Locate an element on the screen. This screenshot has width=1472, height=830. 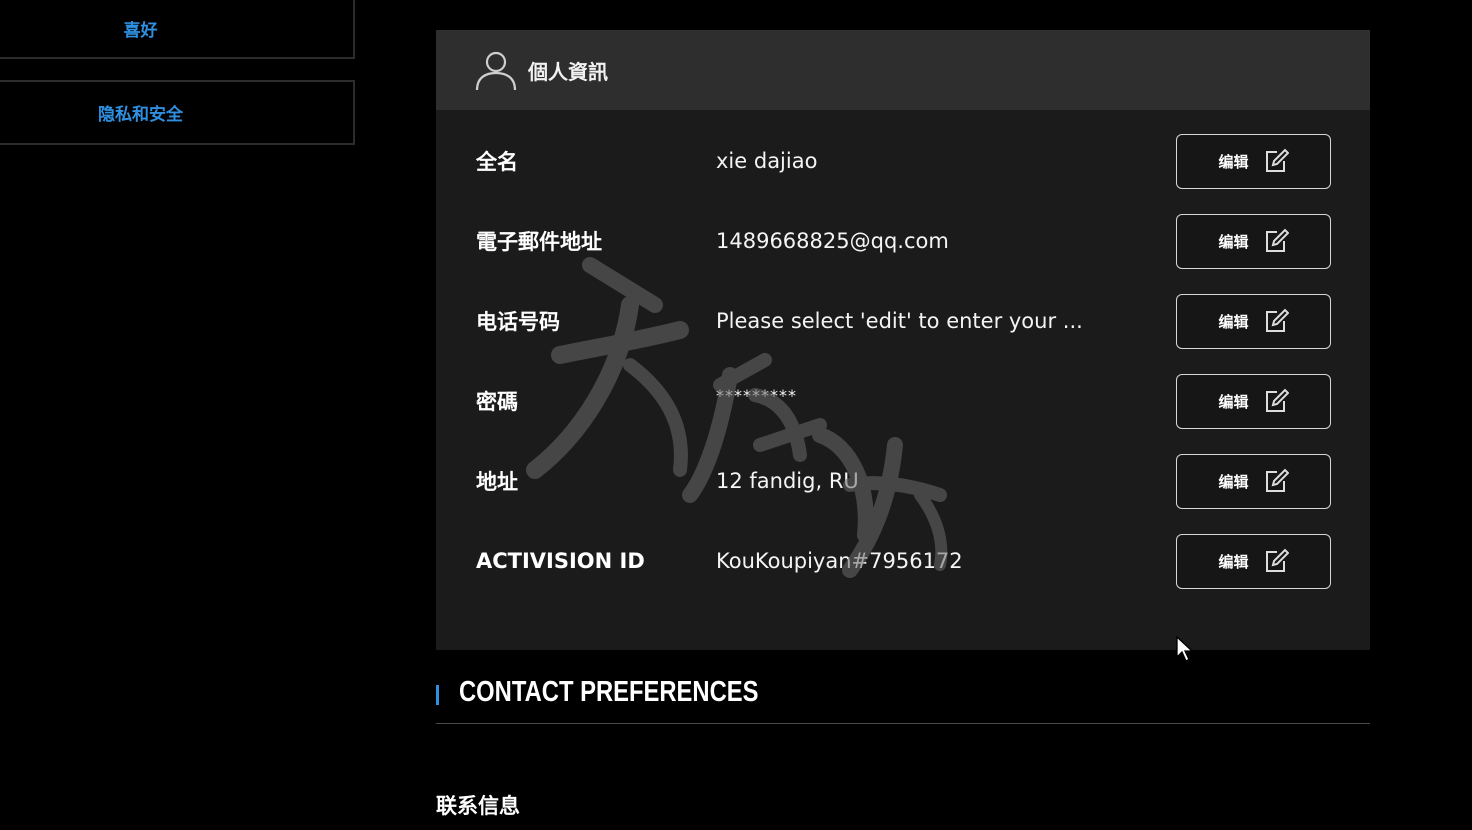
row-label: ACTIVISION ID is located at coordinates (560, 561).